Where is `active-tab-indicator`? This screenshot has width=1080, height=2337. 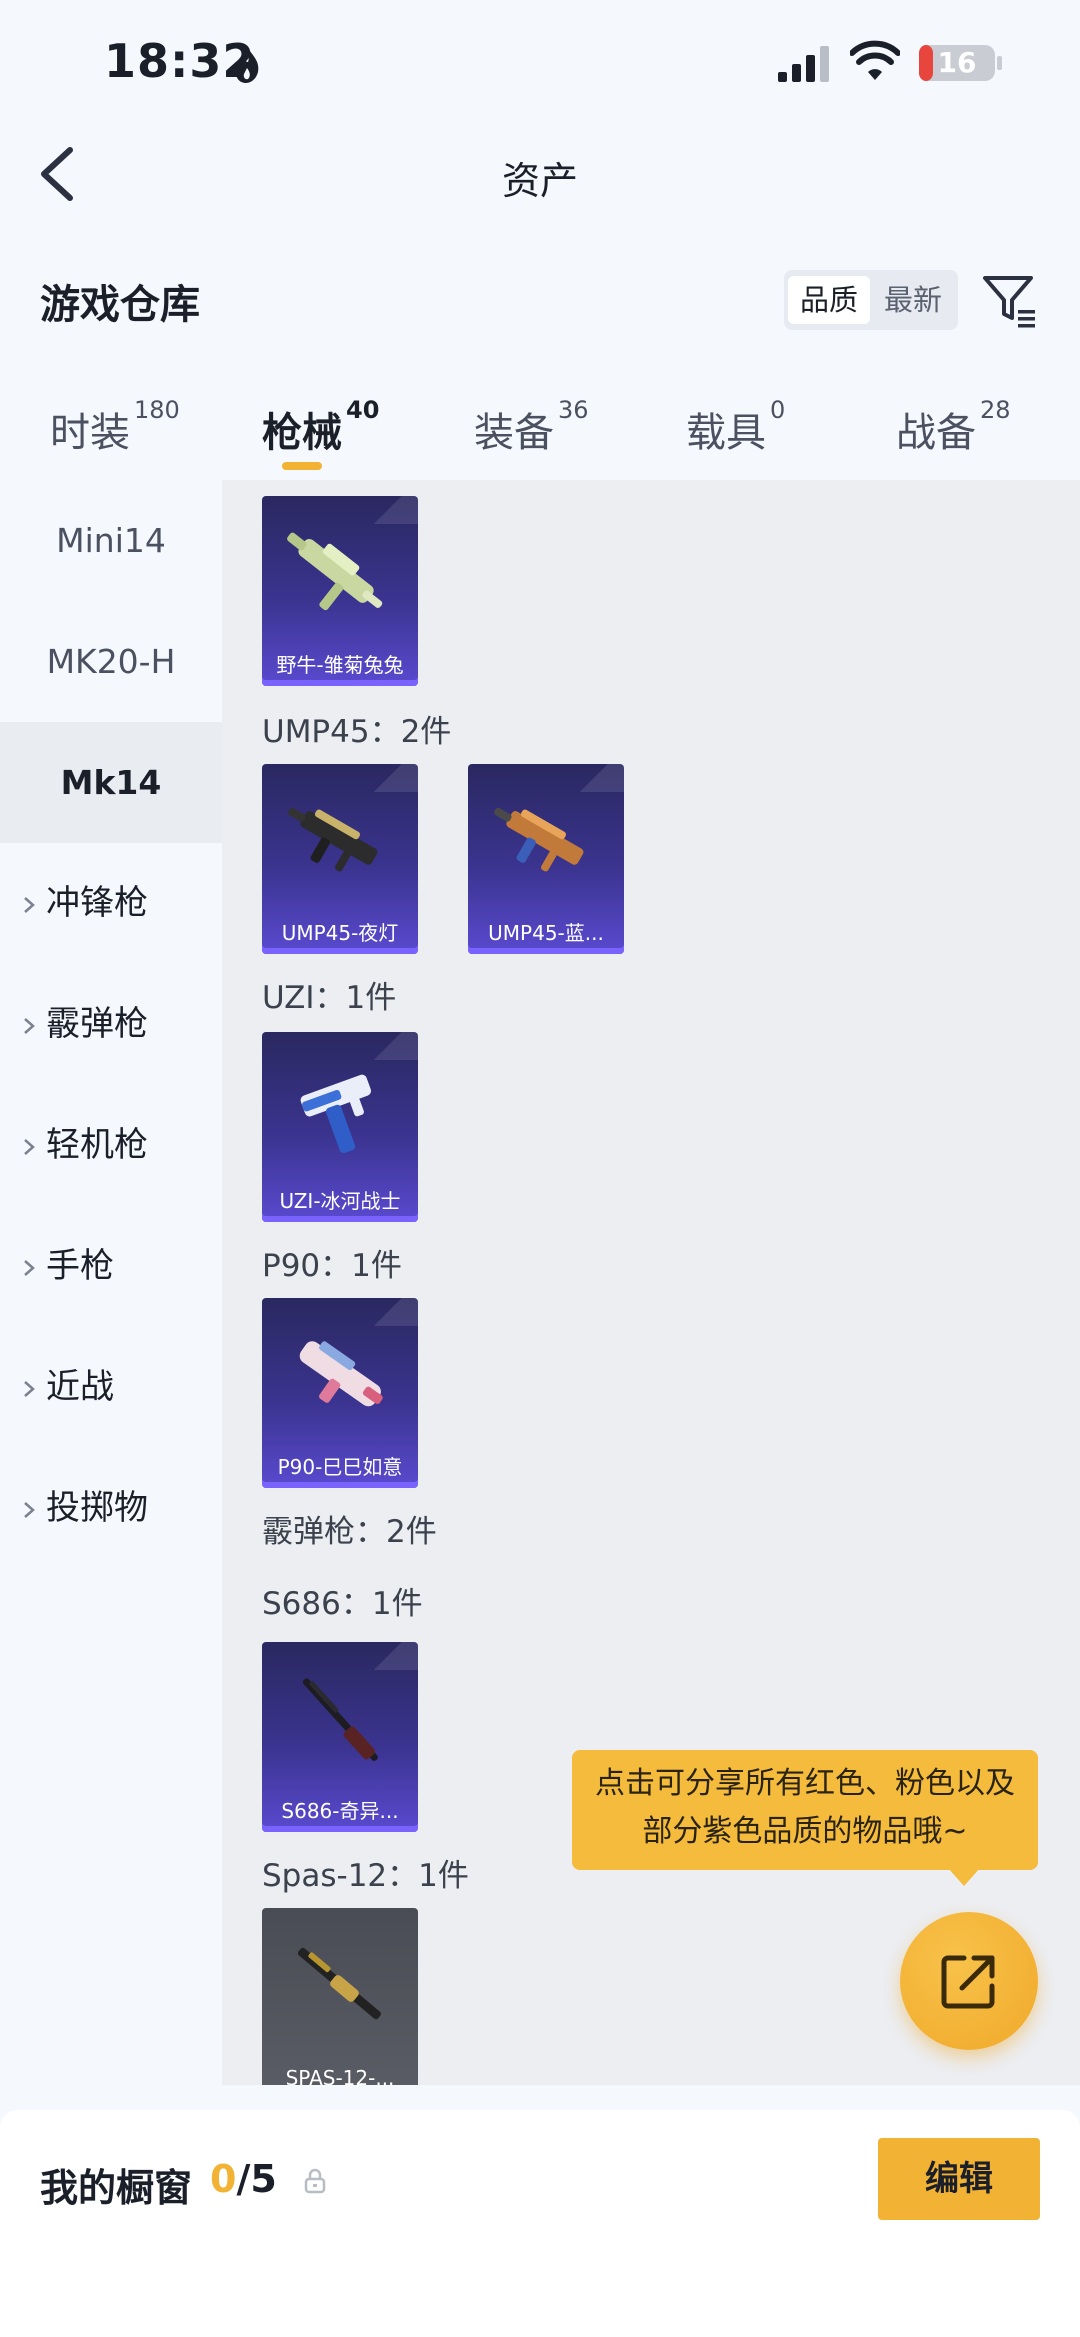 active-tab-indicator is located at coordinates (302, 466).